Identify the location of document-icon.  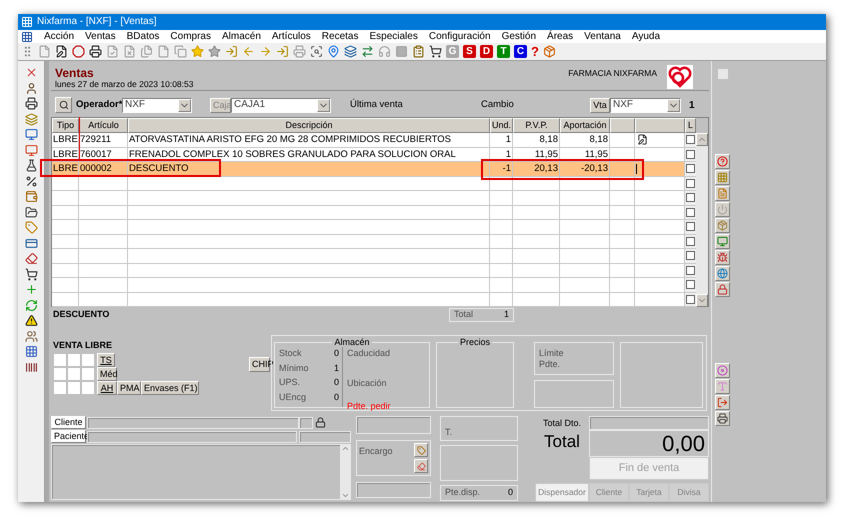
(163, 51).